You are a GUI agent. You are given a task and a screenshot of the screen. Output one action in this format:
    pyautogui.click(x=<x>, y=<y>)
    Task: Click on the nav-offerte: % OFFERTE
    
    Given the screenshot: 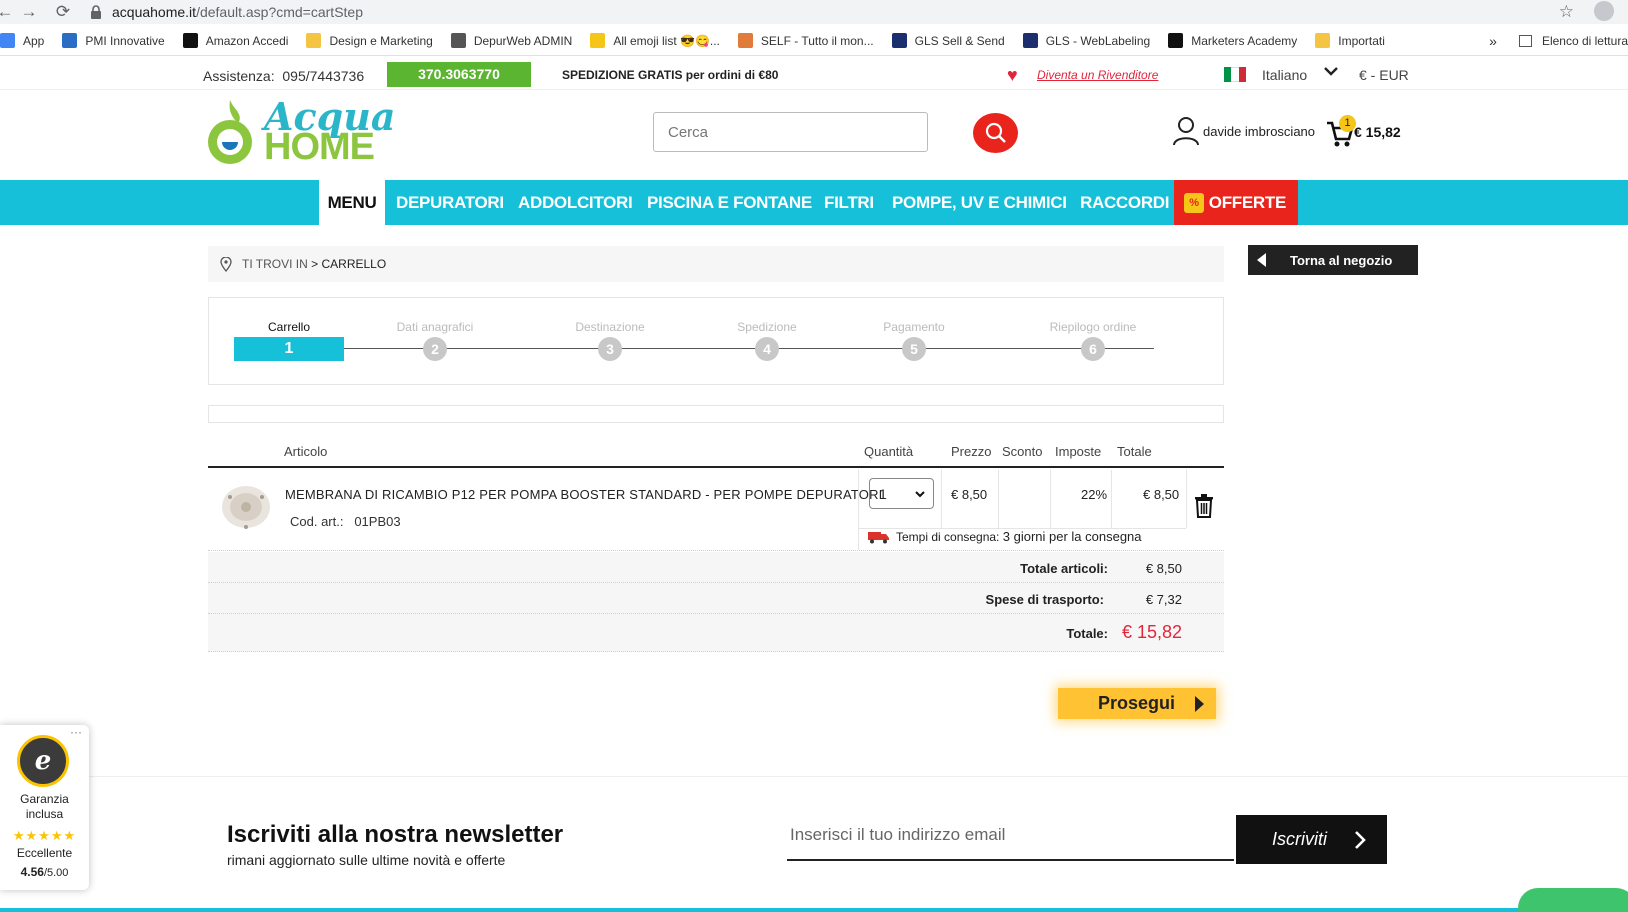 What is the action you would take?
    pyautogui.click(x=1236, y=202)
    